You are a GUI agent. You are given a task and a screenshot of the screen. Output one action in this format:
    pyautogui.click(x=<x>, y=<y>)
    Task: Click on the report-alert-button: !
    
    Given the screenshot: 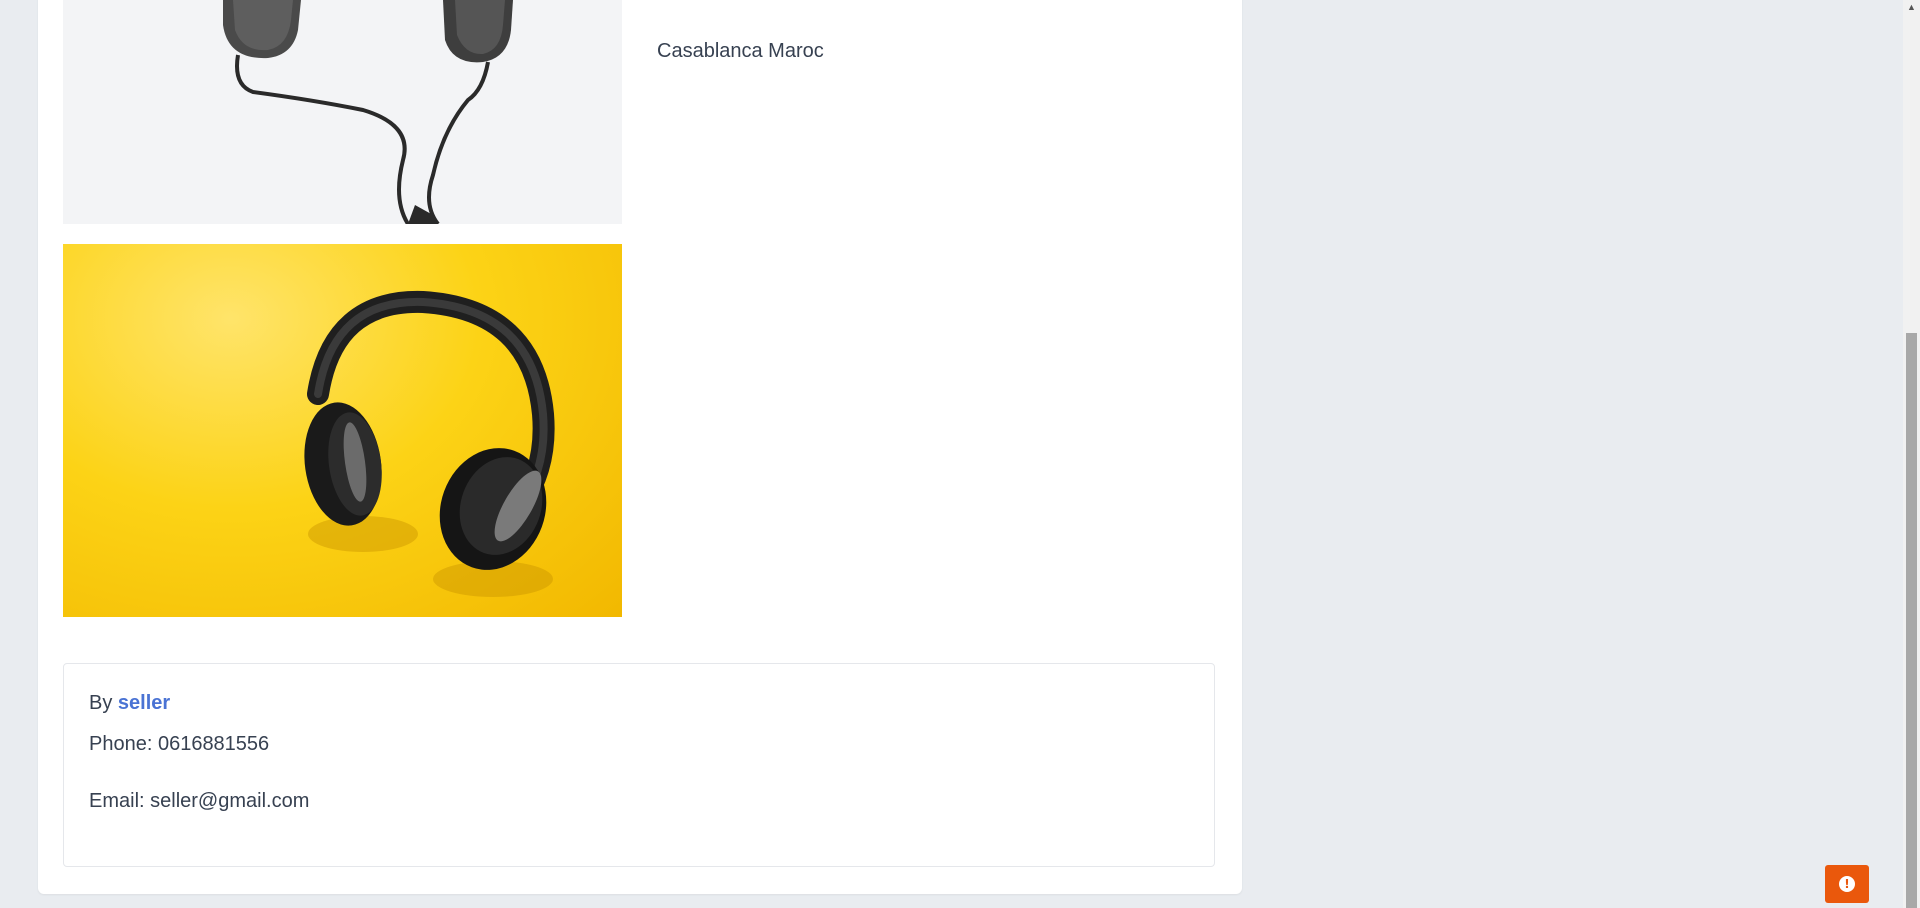 What is the action you would take?
    pyautogui.click(x=1847, y=884)
    